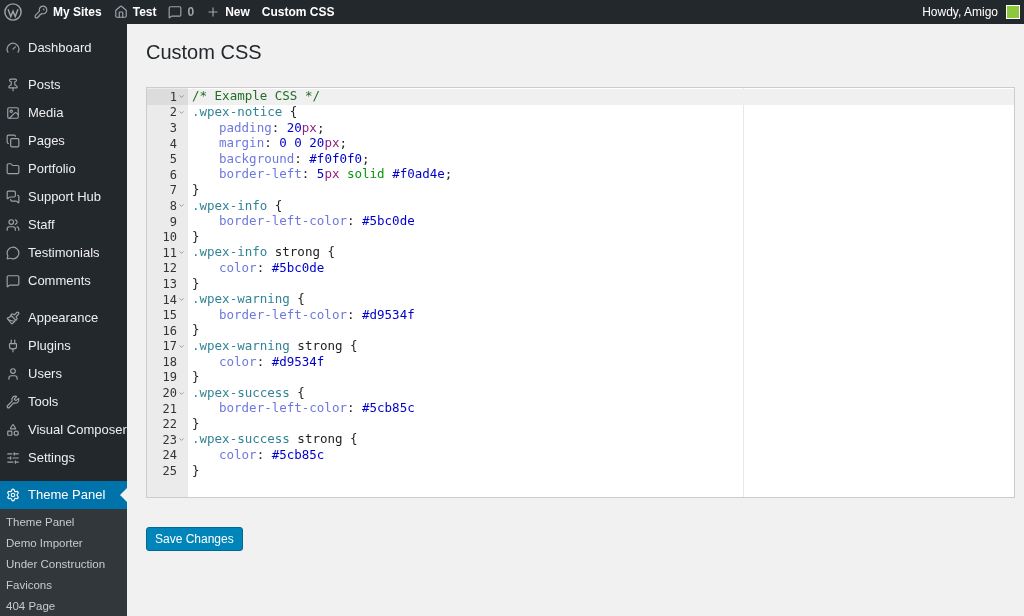  What do you see at coordinates (1013, 12) in the screenshot?
I see `avatar-placeholder` at bounding box center [1013, 12].